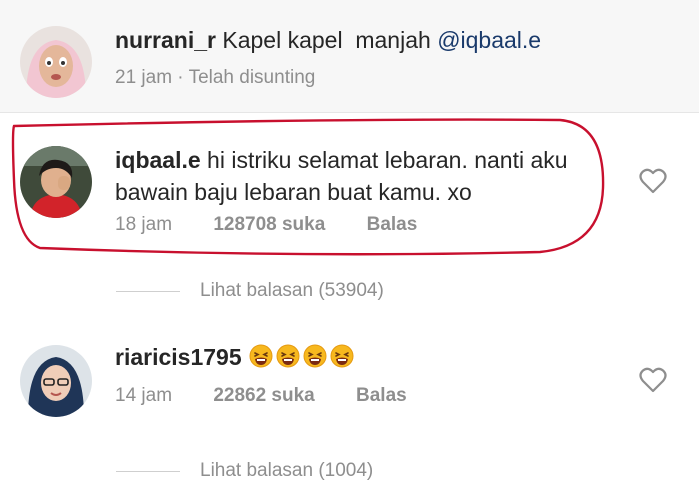 The width and height of the screenshot is (699, 489). I want to click on comment-username: riaricis1795, so click(178, 357).